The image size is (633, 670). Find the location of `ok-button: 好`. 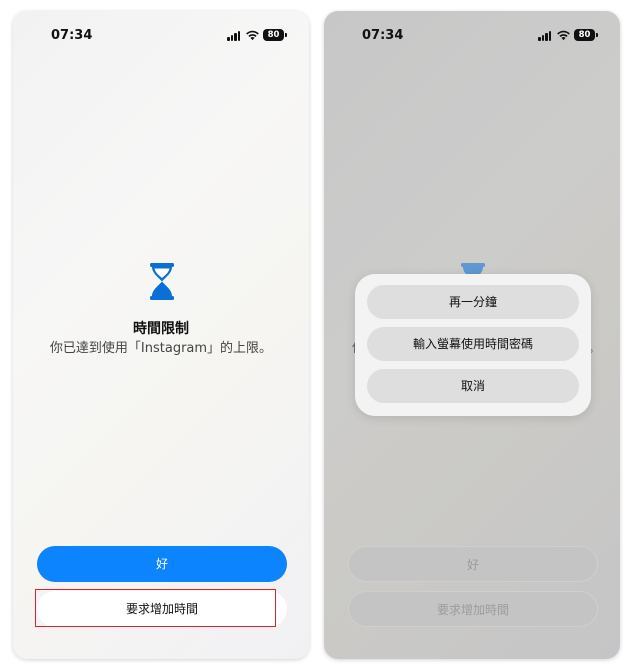

ok-button: 好 is located at coordinates (162, 564).